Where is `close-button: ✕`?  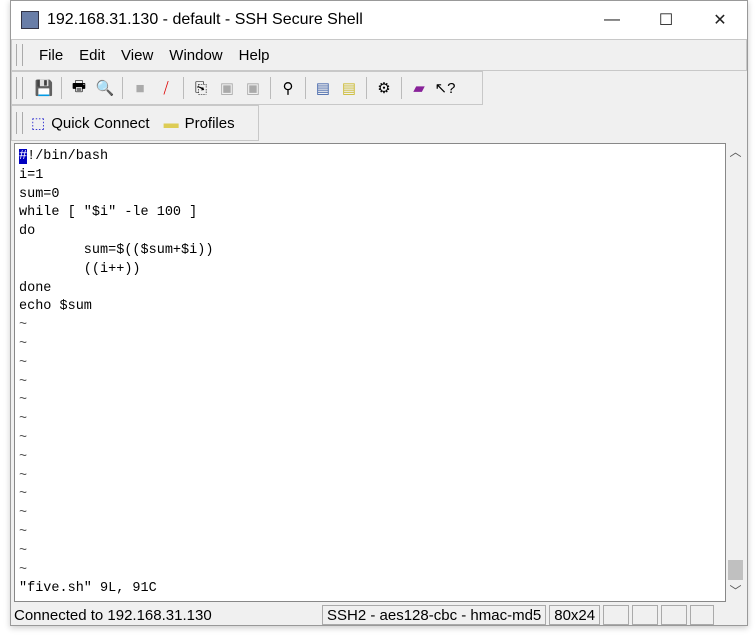 close-button: ✕ is located at coordinates (720, 20).